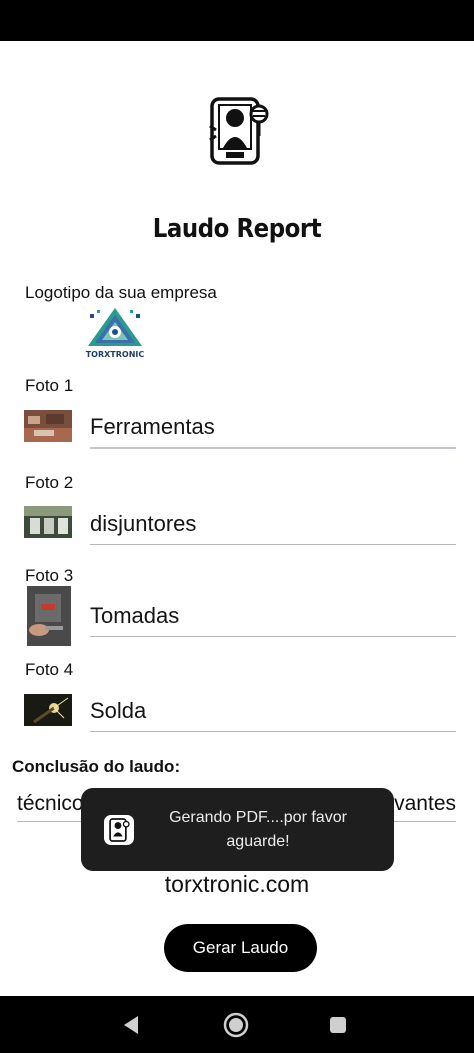  I want to click on foto-2-thumbnail, so click(48, 522).